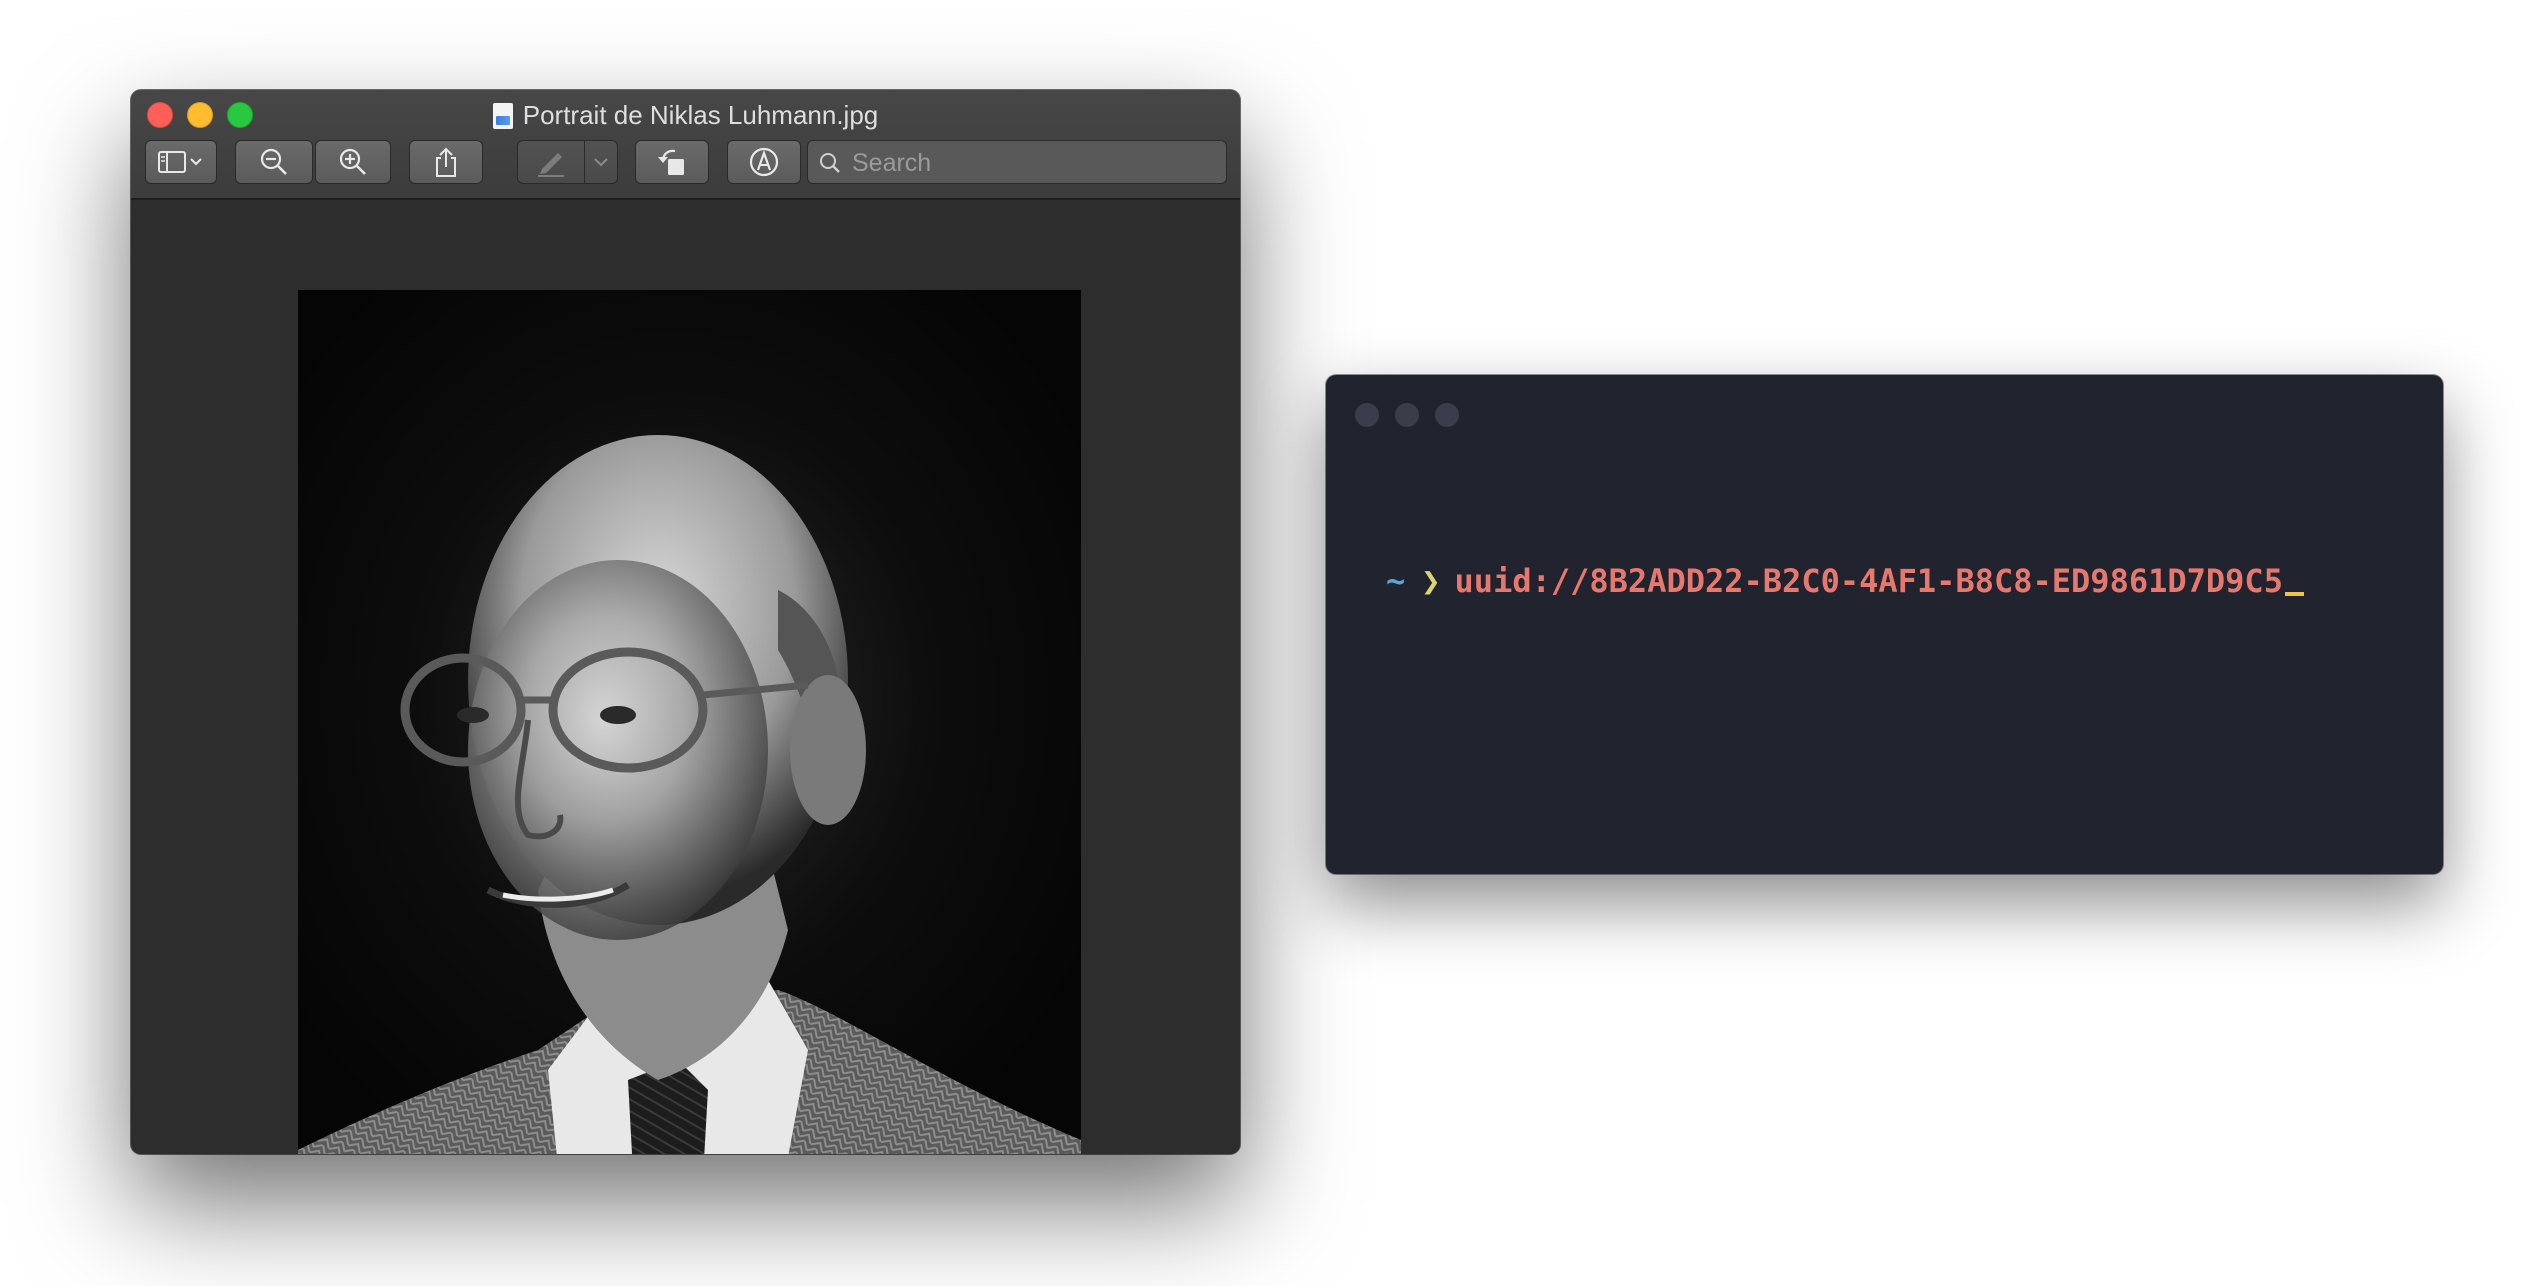 The width and height of the screenshot is (2528, 1286). I want to click on markup-pen-button, so click(551, 162).